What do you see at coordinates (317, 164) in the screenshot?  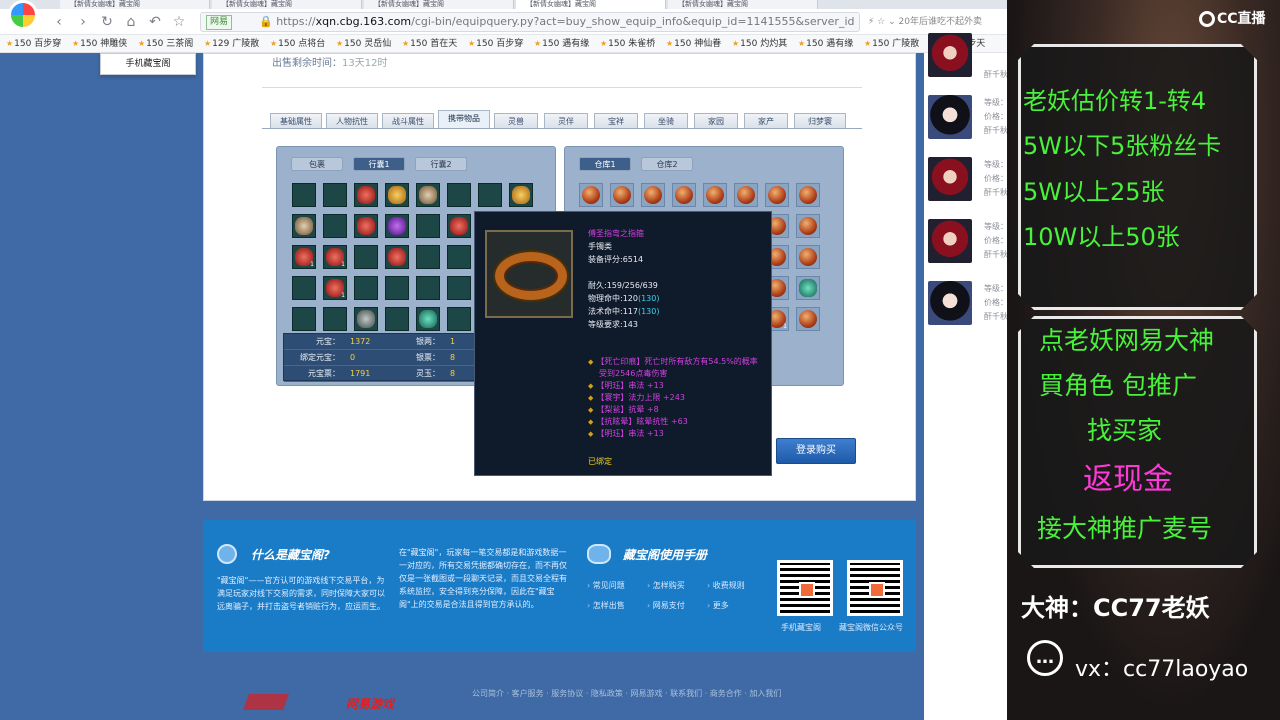 I see `bag-tab: 包裹` at bounding box center [317, 164].